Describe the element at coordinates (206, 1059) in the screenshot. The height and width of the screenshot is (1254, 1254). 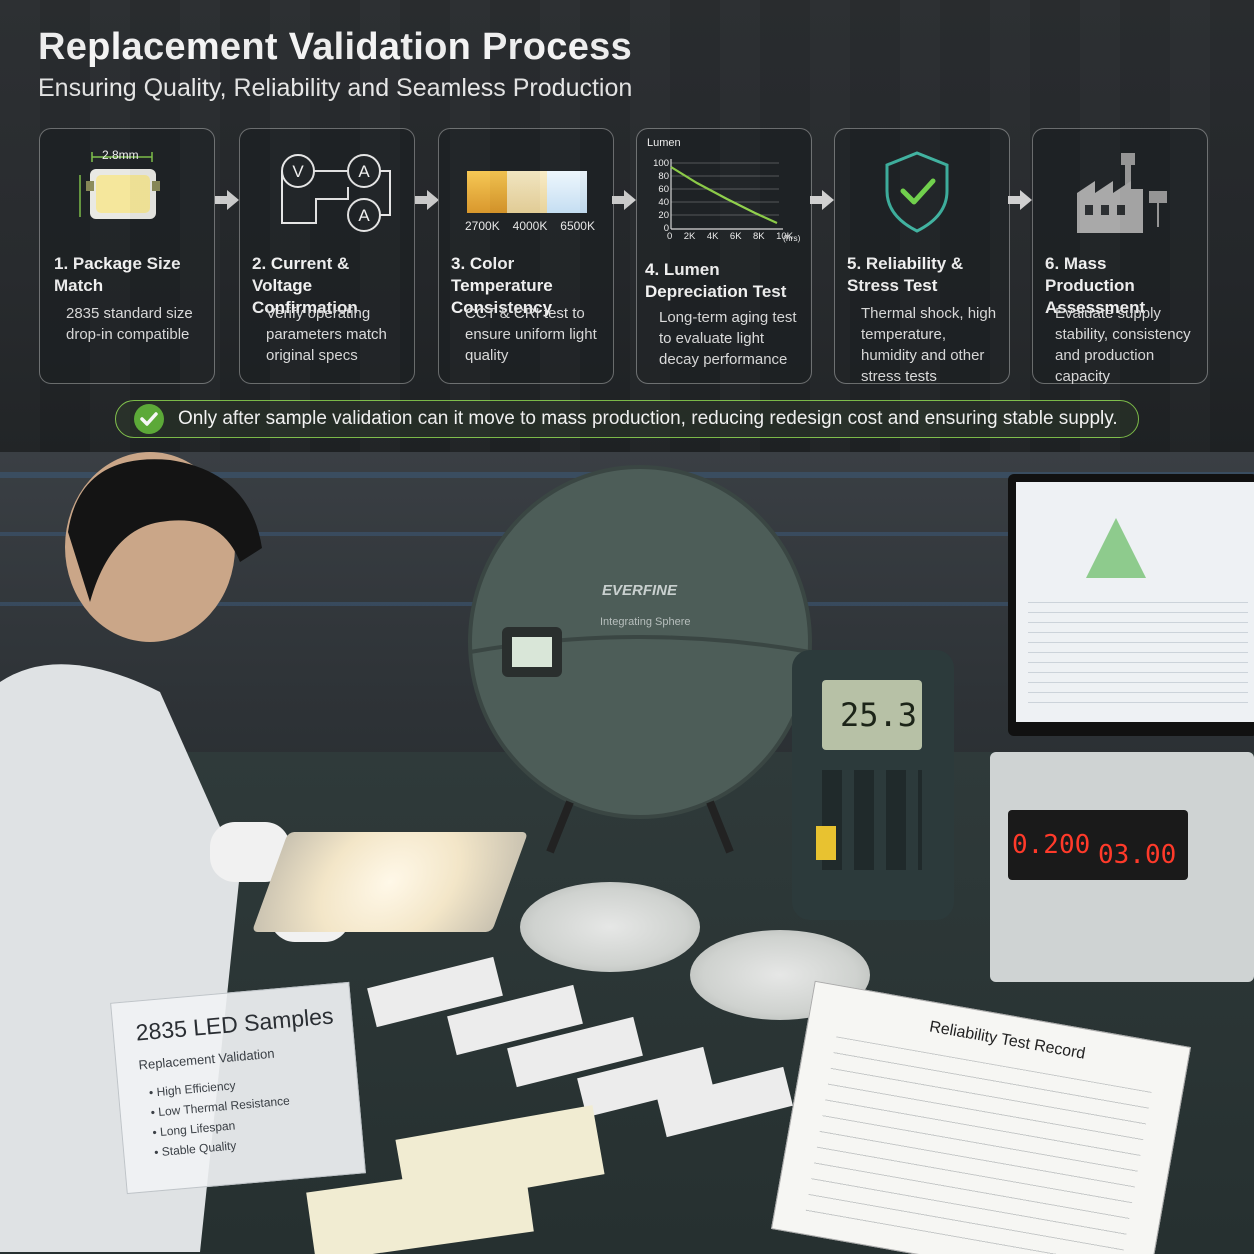
I see `sign-subtitle: Replacement Validation` at that location.